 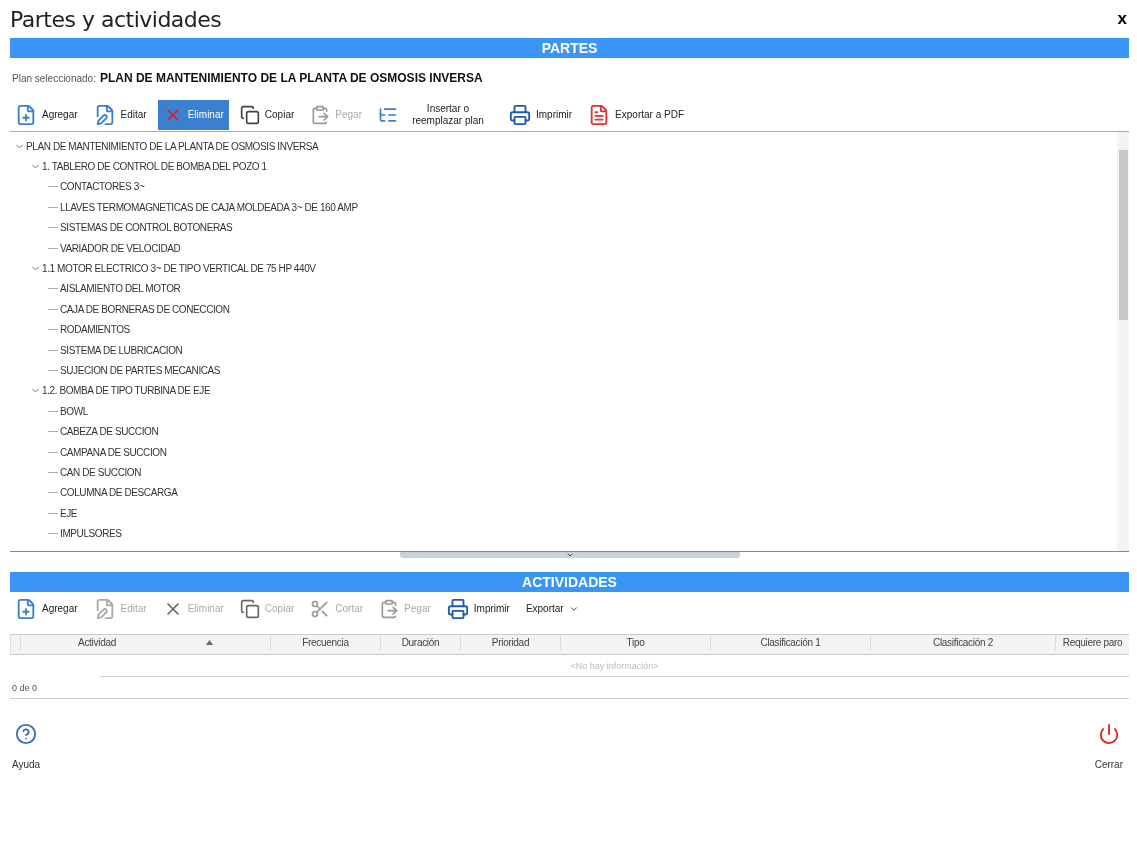 What do you see at coordinates (120, 248) in the screenshot?
I see `tree-item: VARIADOR DE VELOCIDAD` at bounding box center [120, 248].